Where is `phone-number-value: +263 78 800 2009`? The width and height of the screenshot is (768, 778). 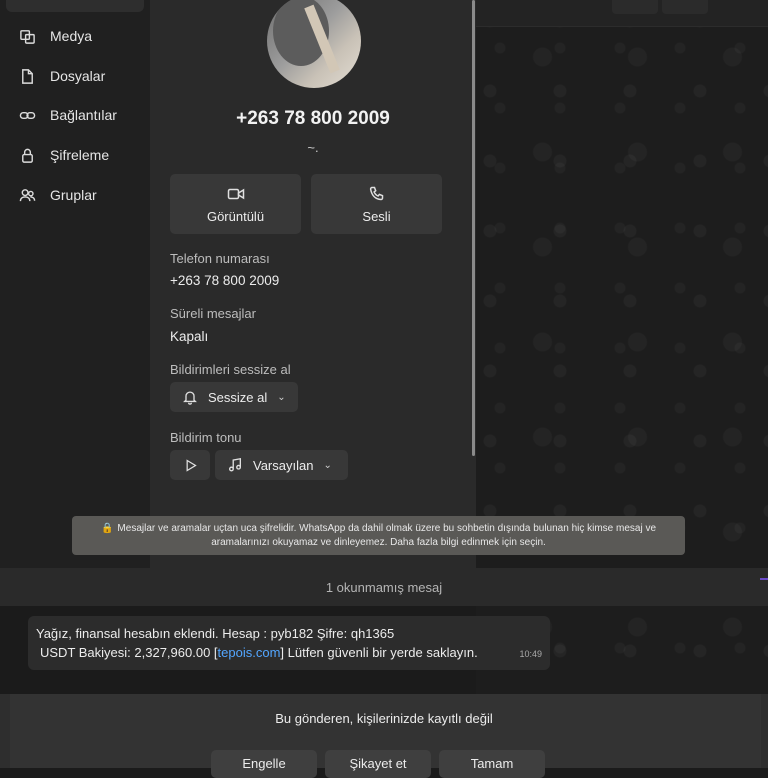
phone-number-value: +263 78 800 2009 is located at coordinates (224, 280).